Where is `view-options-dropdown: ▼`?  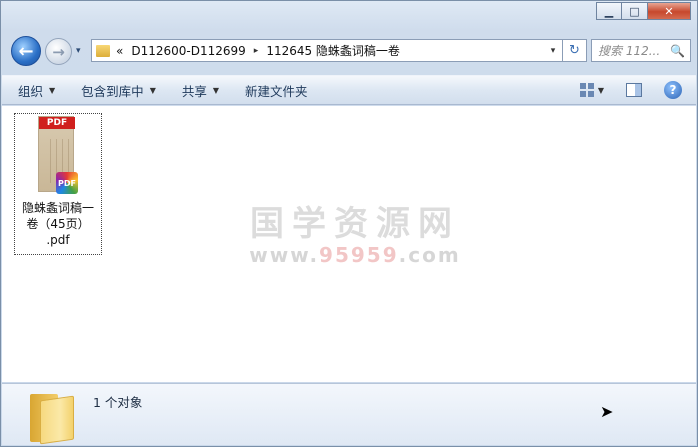
view-options-dropdown: ▼ is located at coordinates (601, 90).